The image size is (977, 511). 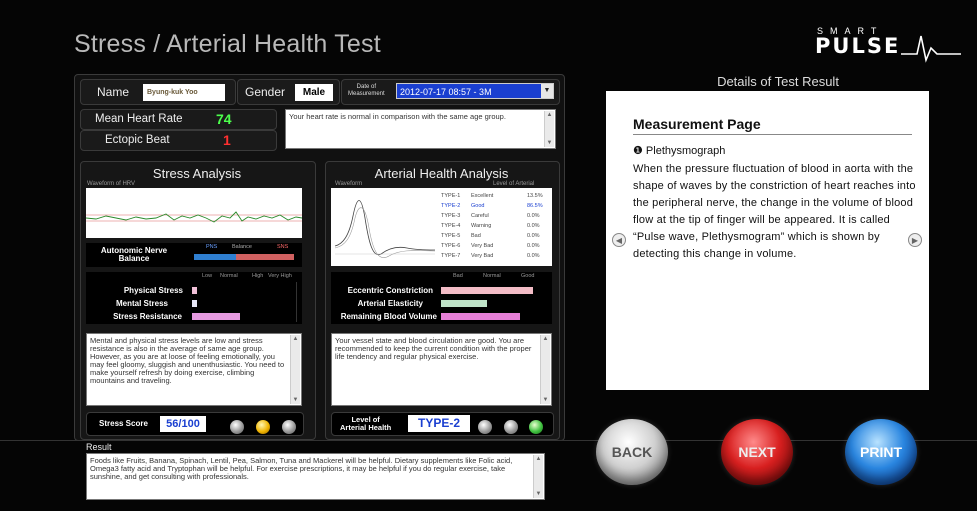 I want to click on arterial-level-row: Level of Arterial Health TYPE-2, so click(x=442, y=424).